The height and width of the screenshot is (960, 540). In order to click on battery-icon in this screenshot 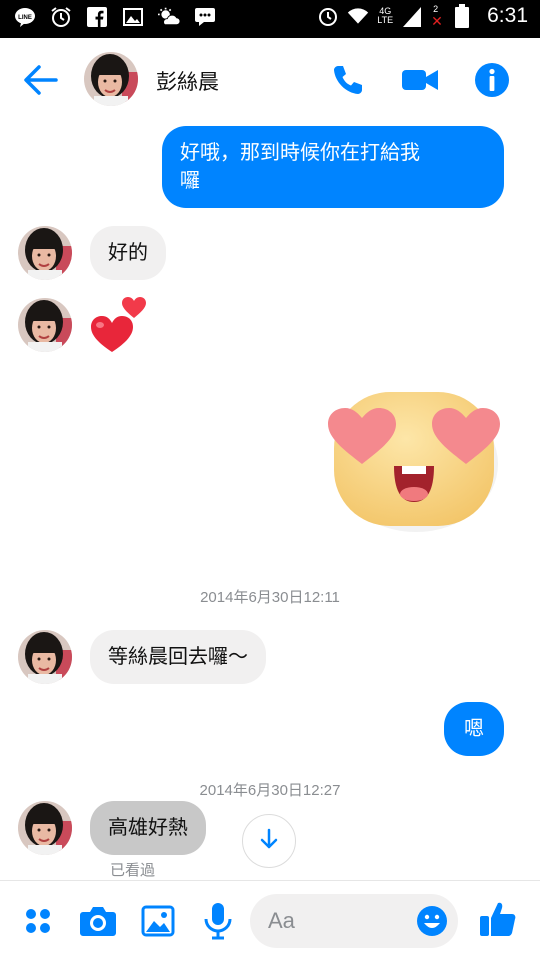, I will do `click(462, 16)`.